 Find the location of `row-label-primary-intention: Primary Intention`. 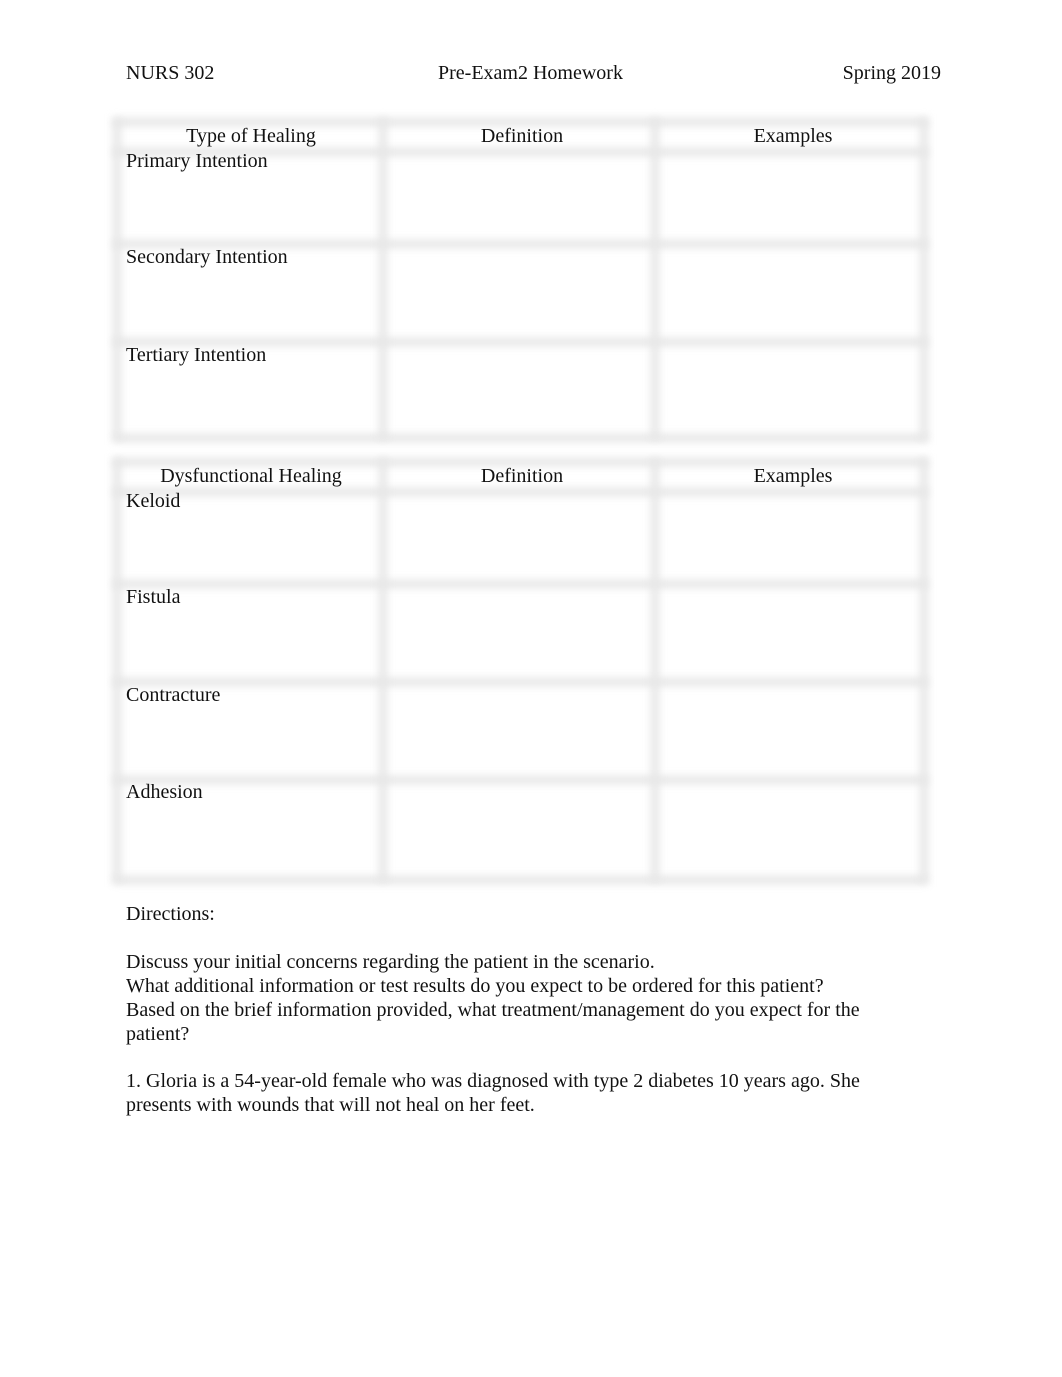

row-label-primary-intention: Primary Intention is located at coordinates (197, 161).